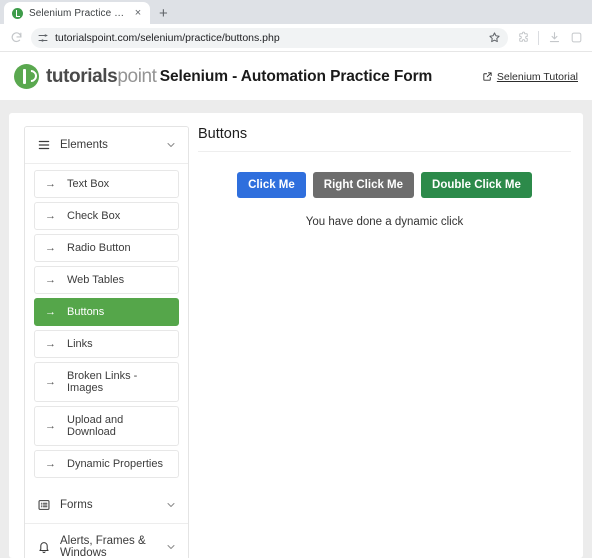 This screenshot has height=558, width=592. I want to click on sidebar-item-label: Radio Button, so click(99, 248).